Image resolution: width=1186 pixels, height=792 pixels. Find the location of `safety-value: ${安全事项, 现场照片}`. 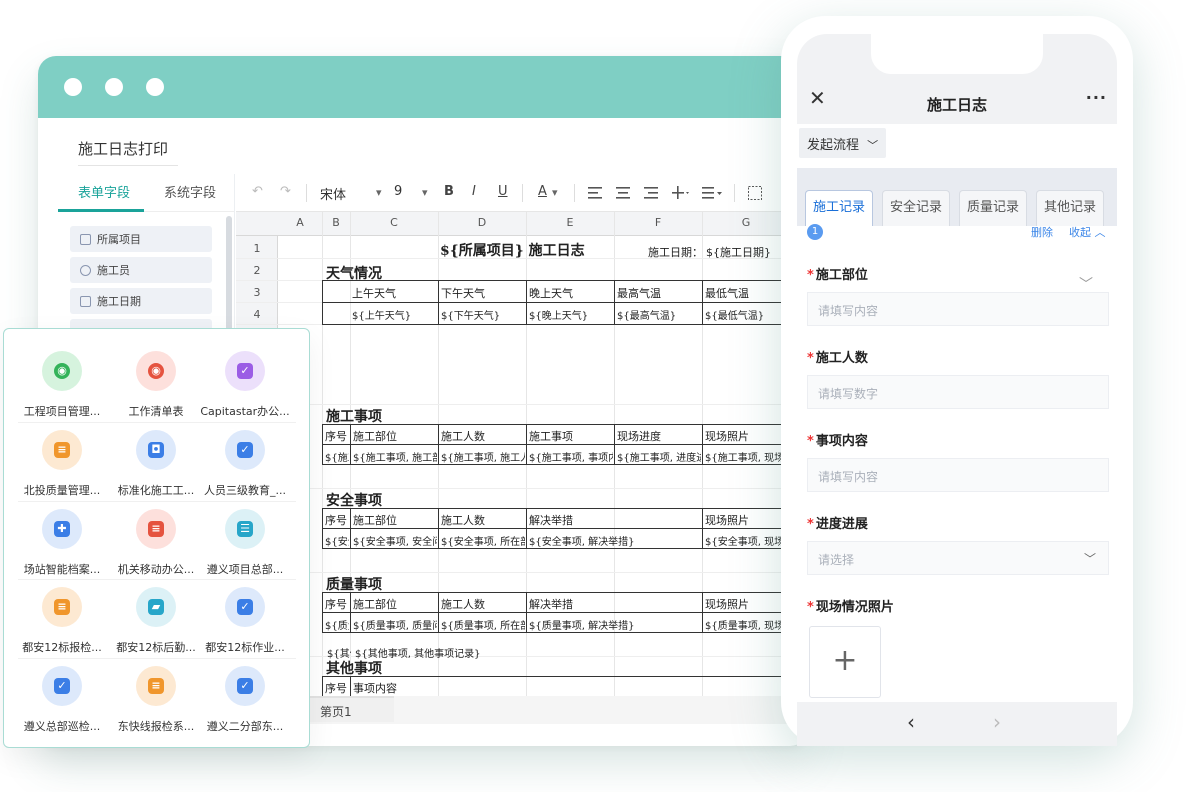

safety-value: ${安全事项, 现场照片} is located at coordinates (747, 540).